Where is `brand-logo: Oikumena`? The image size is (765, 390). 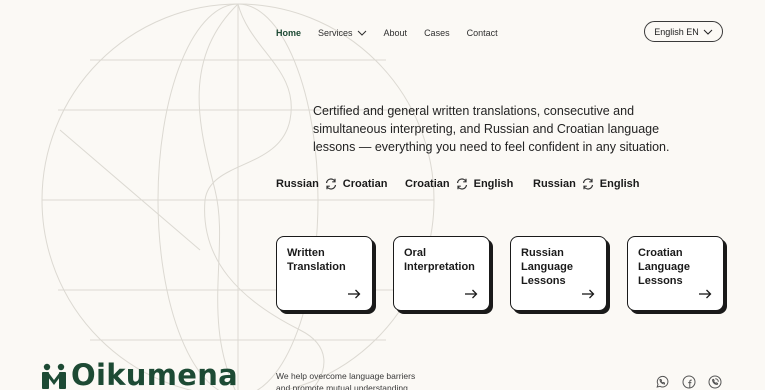
brand-logo: Oikumena is located at coordinates (139, 375).